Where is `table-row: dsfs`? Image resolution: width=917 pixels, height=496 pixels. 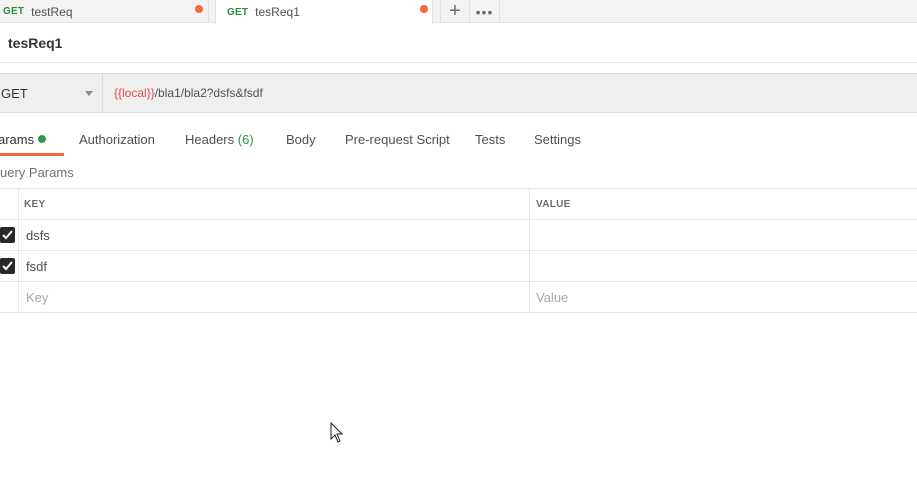
table-row: dsfs is located at coordinates (458, 235).